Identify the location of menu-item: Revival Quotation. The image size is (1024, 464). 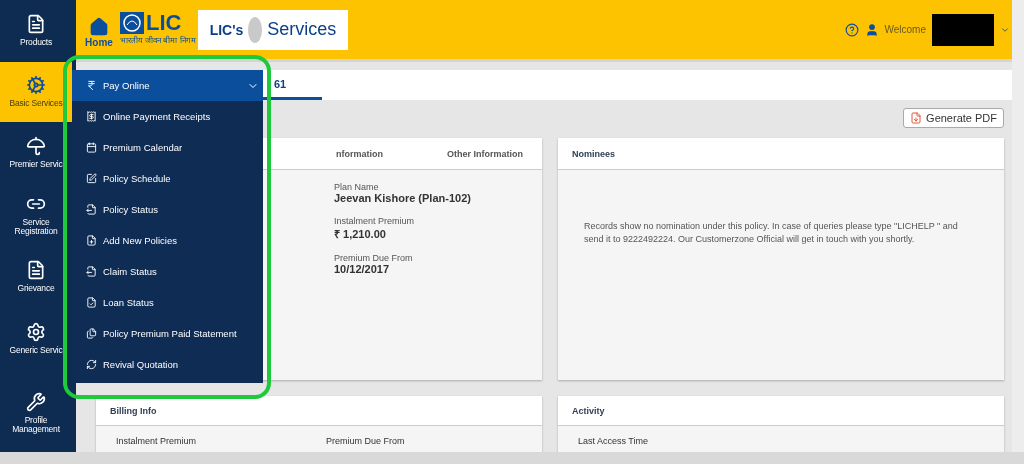
(167, 364).